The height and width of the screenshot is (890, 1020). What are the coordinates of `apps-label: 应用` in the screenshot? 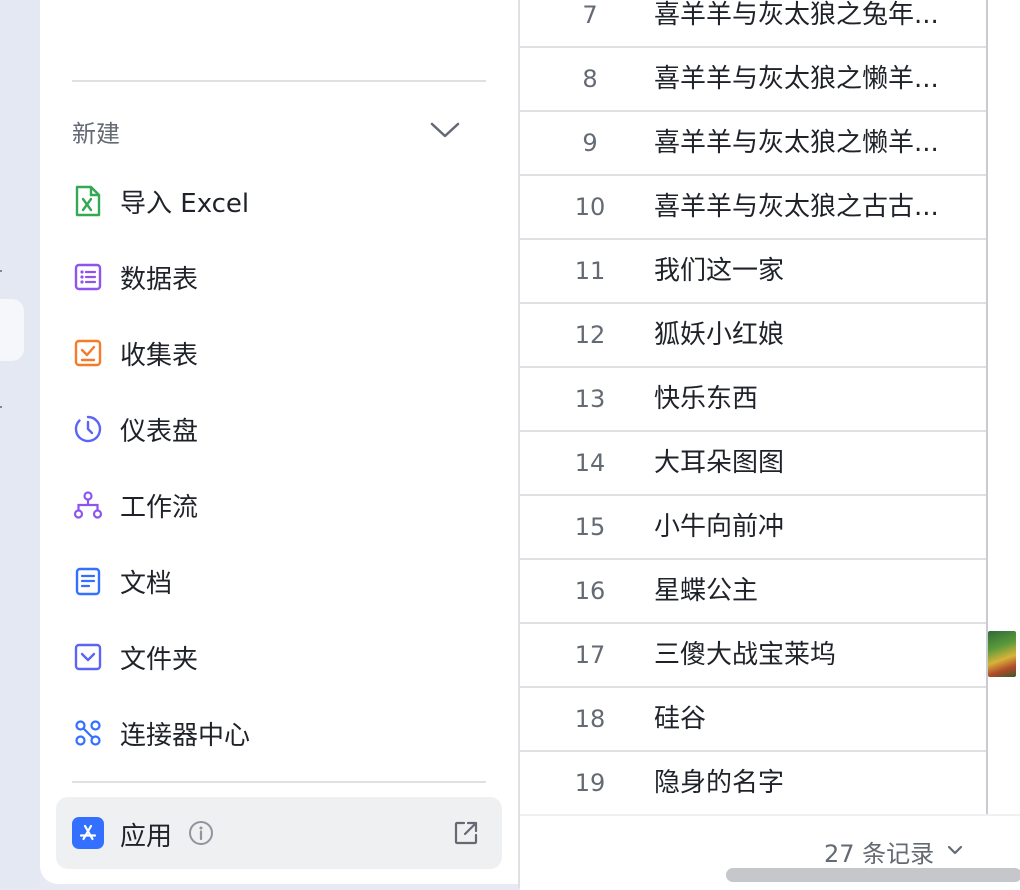 It's located at (146, 837).